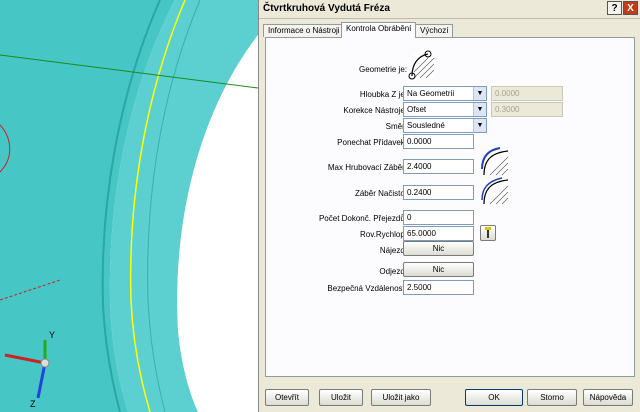  I want to click on dialog-title: Čtvrtkruhová Vydutá Fréza, so click(326, 8).